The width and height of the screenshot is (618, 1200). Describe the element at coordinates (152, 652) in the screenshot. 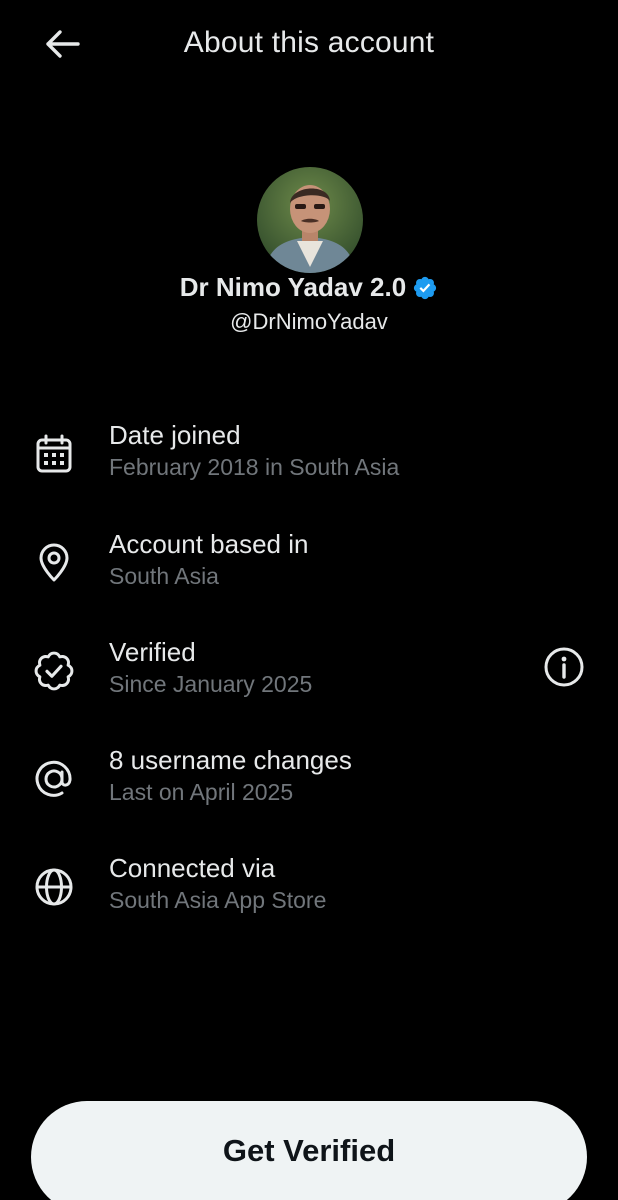

I see `verified-label: Verified` at that location.